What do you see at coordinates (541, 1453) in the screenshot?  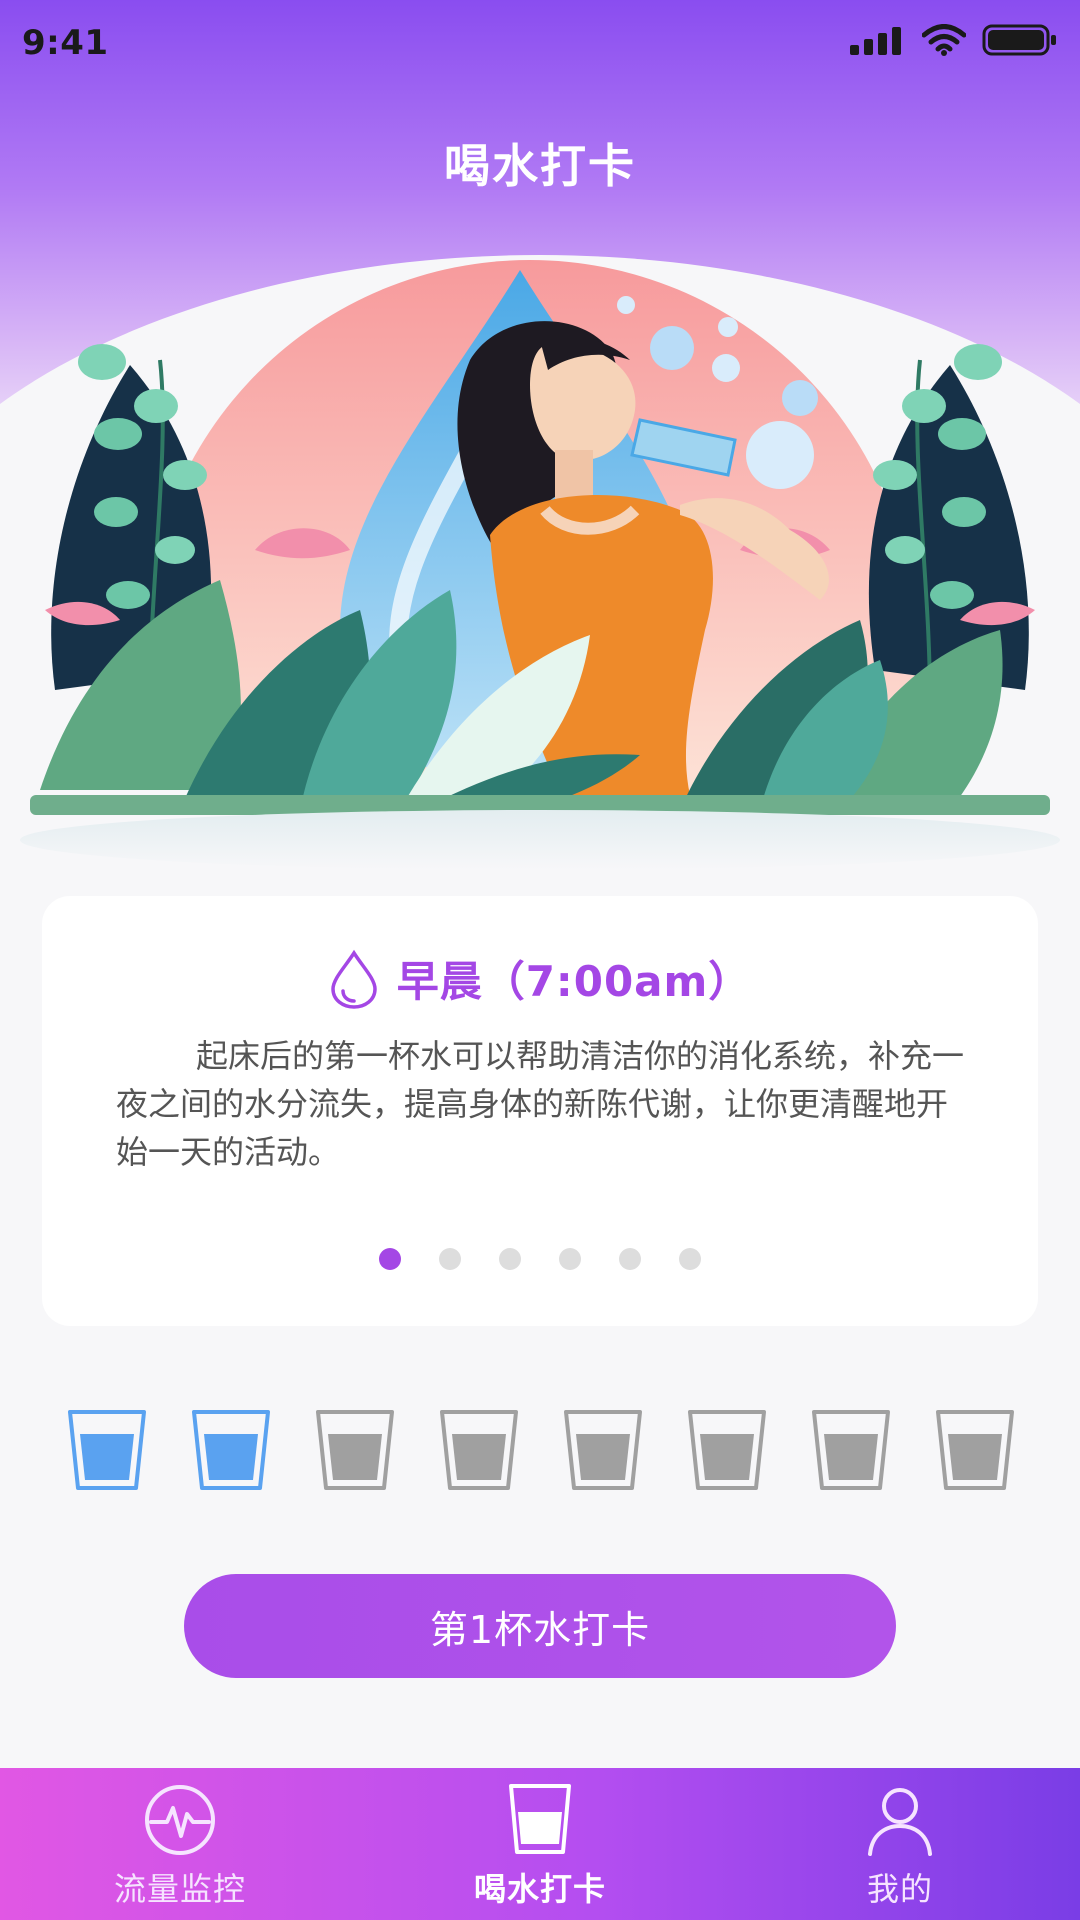 I see `cup-progress` at bounding box center [541, 1453].